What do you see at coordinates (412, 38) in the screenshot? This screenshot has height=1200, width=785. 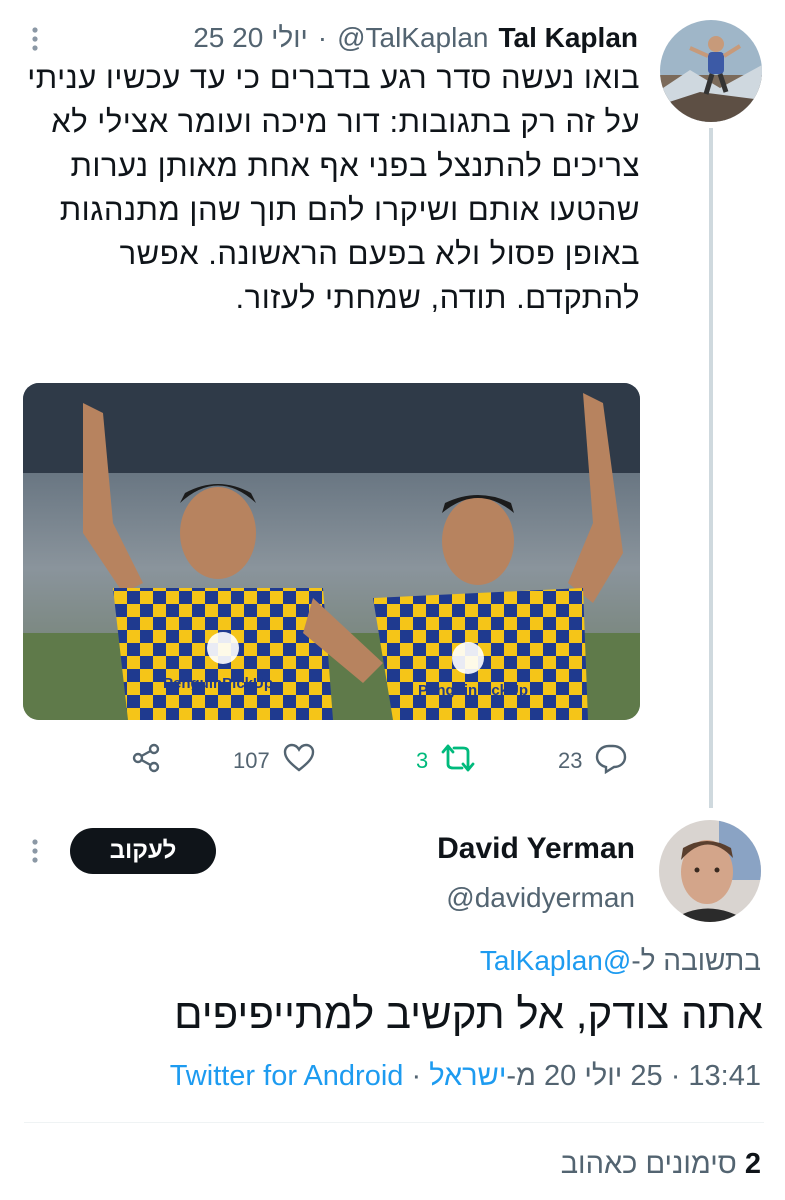 I see `author-handle: @TalKaplan` at bounding box center [412, 38].